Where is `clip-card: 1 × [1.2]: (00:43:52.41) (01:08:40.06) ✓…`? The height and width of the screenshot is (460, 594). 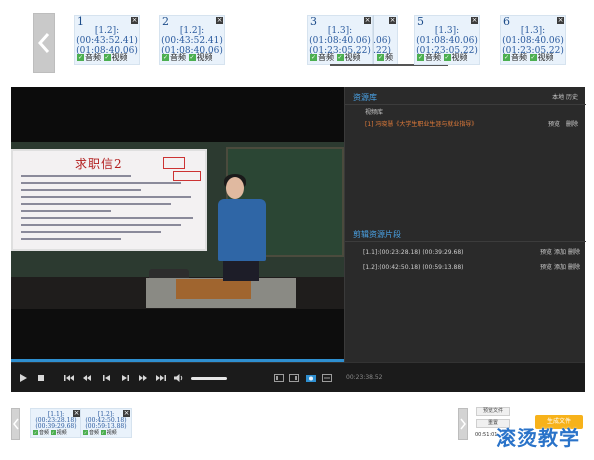
clip-card: 1 × [1.2]: (00:43:52.41) (01:08:40.06) ✓… is located at coordinates (107, 40).